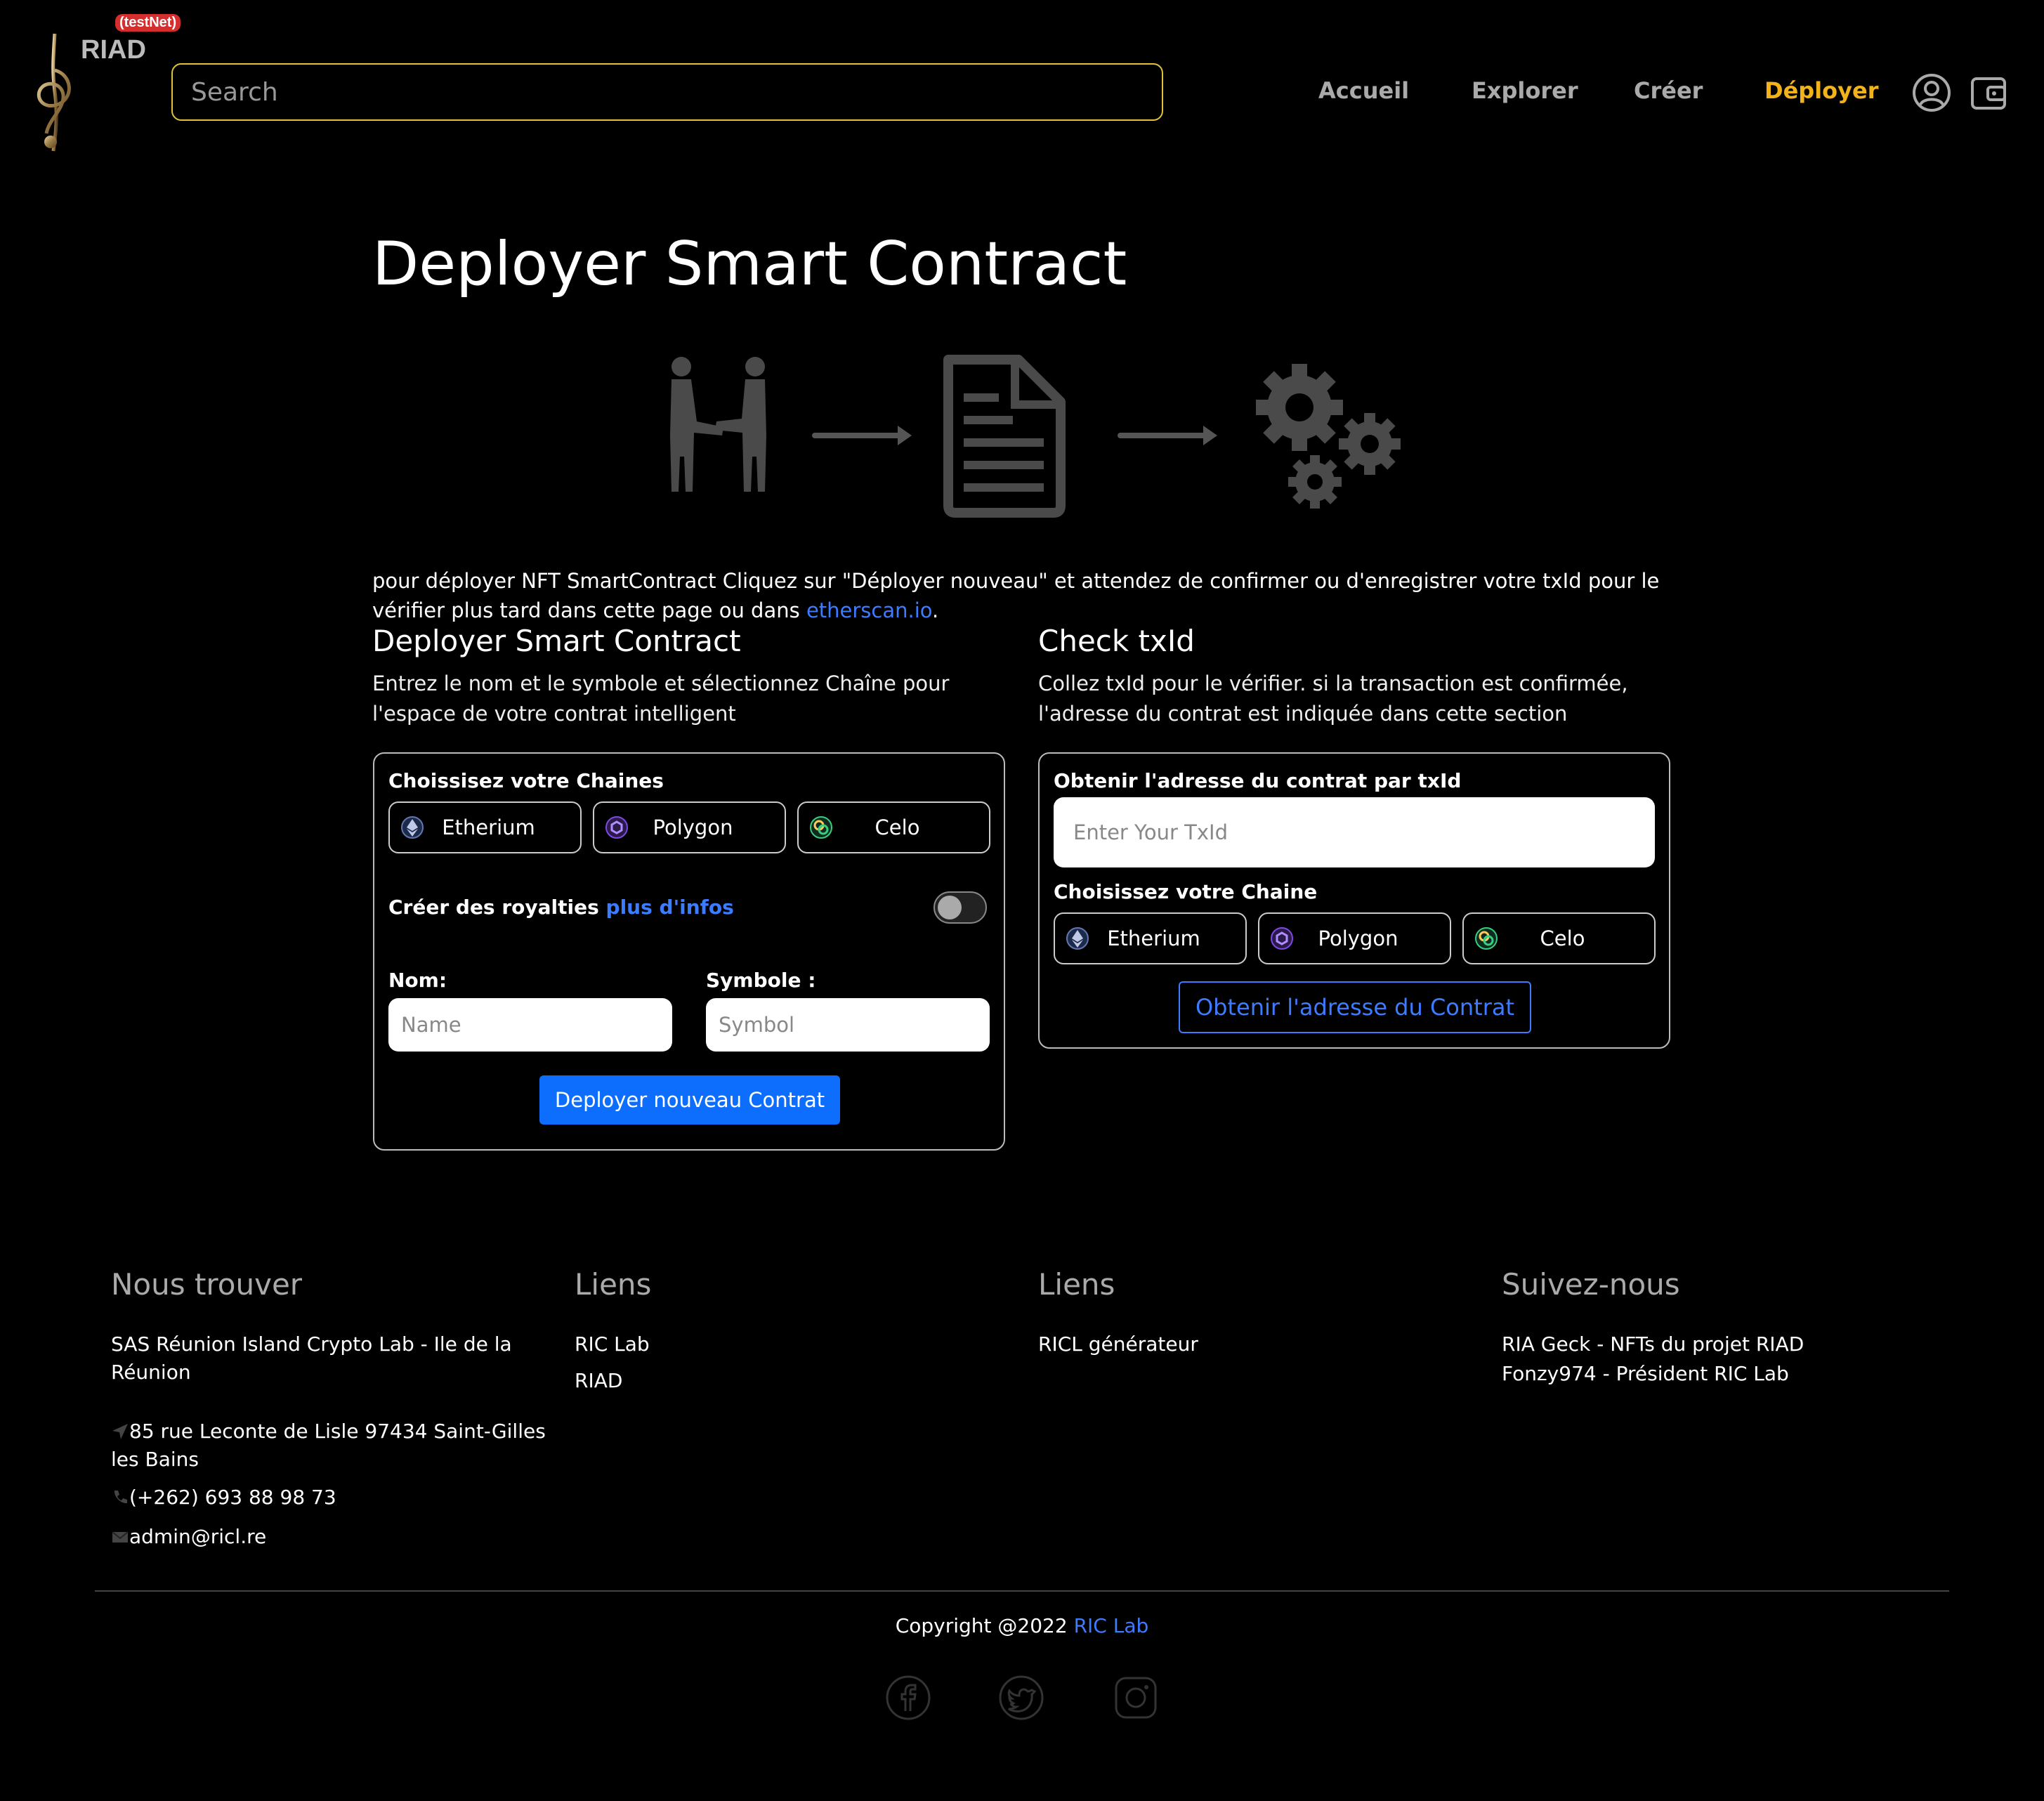 The height and width of the screenshot is (1801, 2044). What do you see at coordinates (1354, 938) in the screenshot?
I see `check-chain-polygon-button: Polygon` at bounding box center [1354, 938].